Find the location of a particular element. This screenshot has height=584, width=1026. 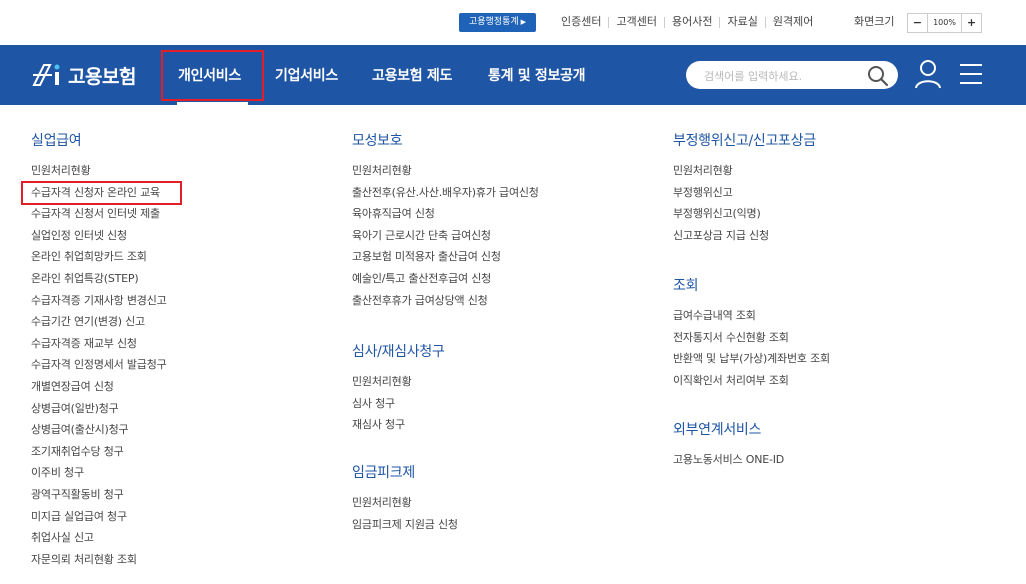

user-icon is located at coordinates (928, 74).